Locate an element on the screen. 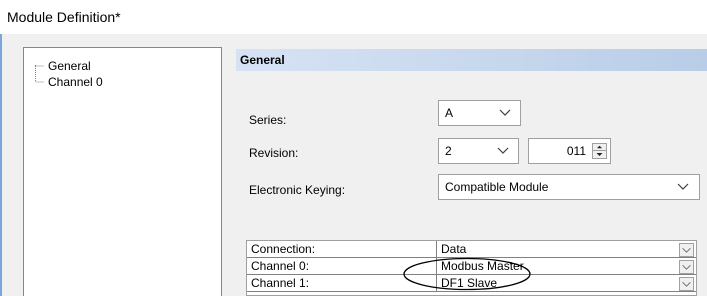  window-title: Module Definition* is located at coordinates (64, 17).